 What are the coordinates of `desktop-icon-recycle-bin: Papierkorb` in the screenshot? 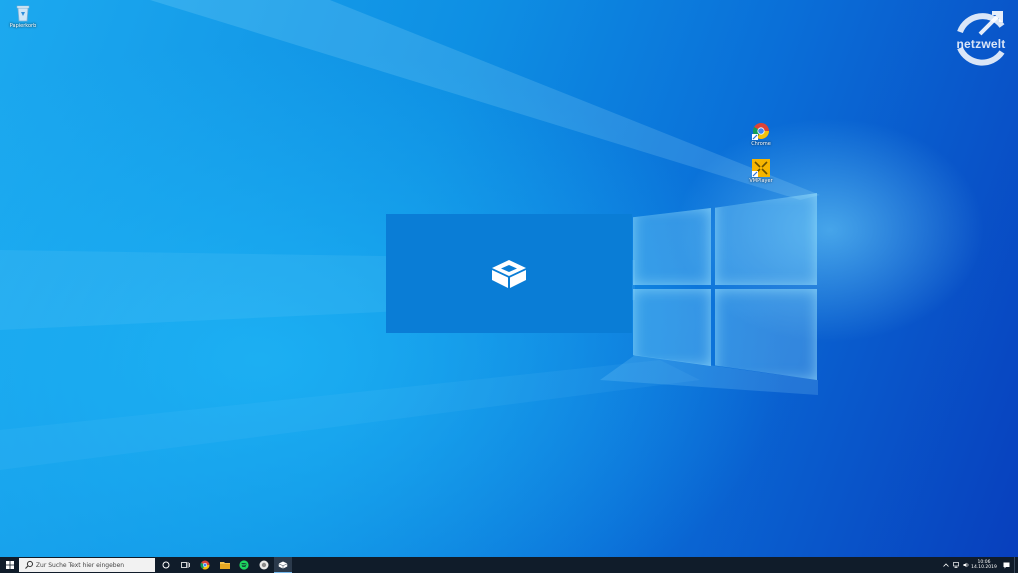 It's located at (23, 16).